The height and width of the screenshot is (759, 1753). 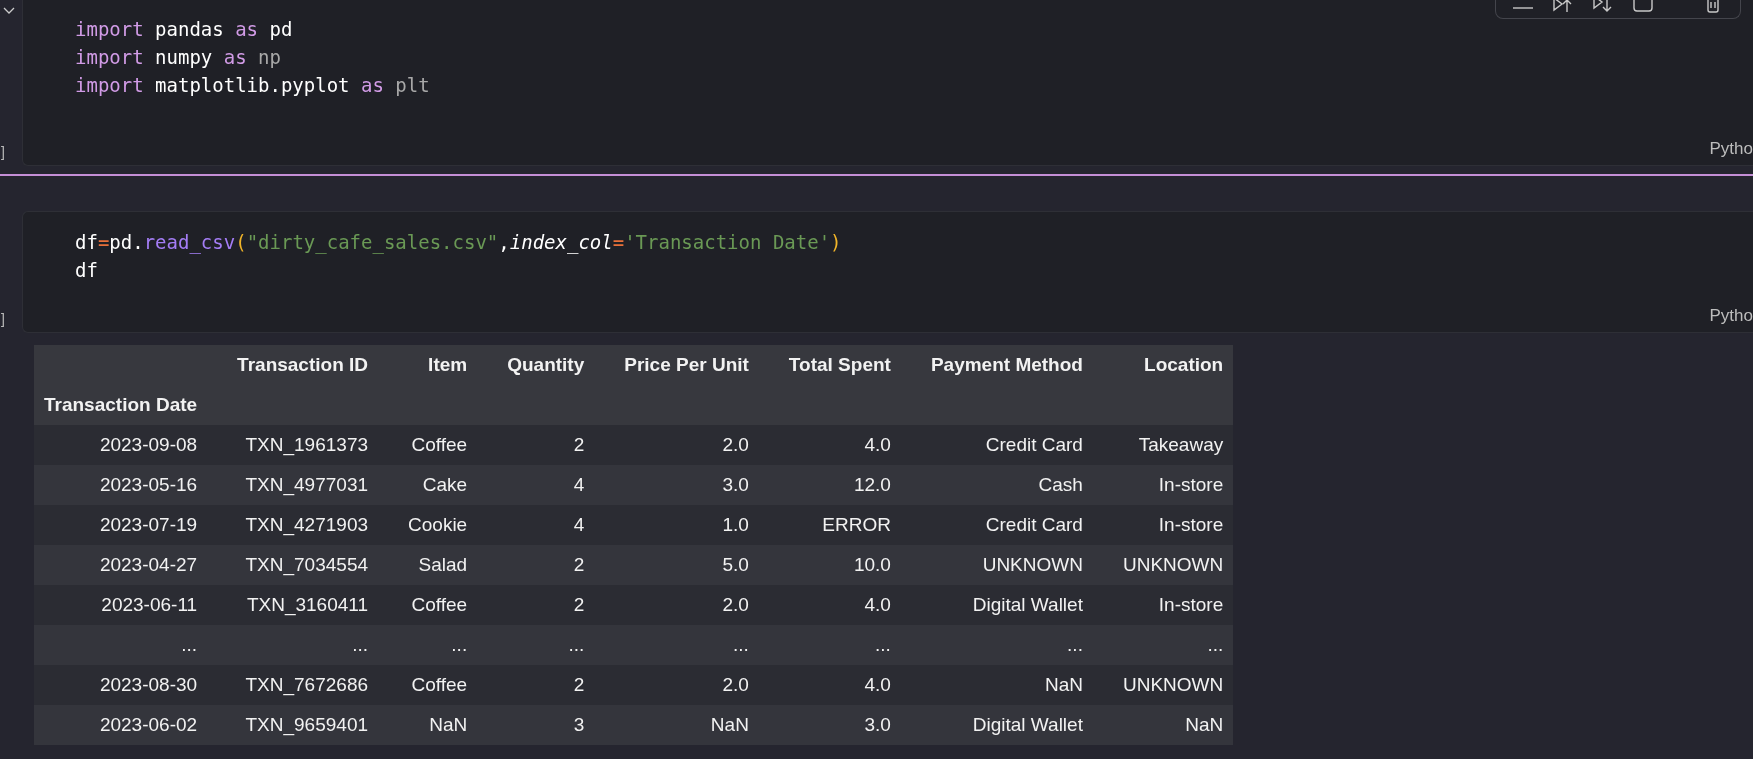 I want to click on row-index: 2023-05-16, so click(x=121, y=485).